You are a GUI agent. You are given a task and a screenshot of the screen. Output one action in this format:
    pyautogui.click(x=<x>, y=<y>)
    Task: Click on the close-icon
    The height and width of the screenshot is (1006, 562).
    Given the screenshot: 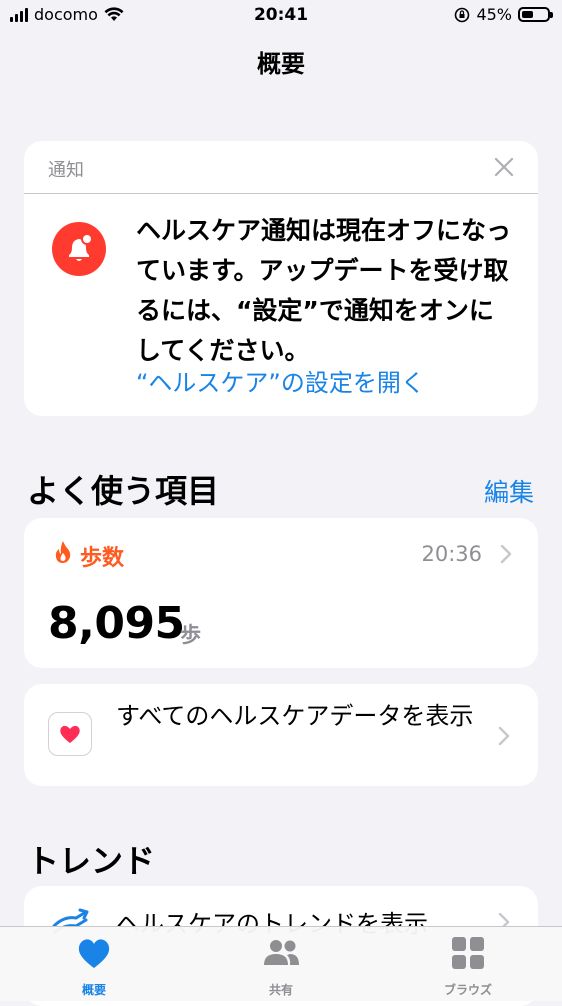 What is the action you would take?
    pyautogui.click(x=504, y=167)
    